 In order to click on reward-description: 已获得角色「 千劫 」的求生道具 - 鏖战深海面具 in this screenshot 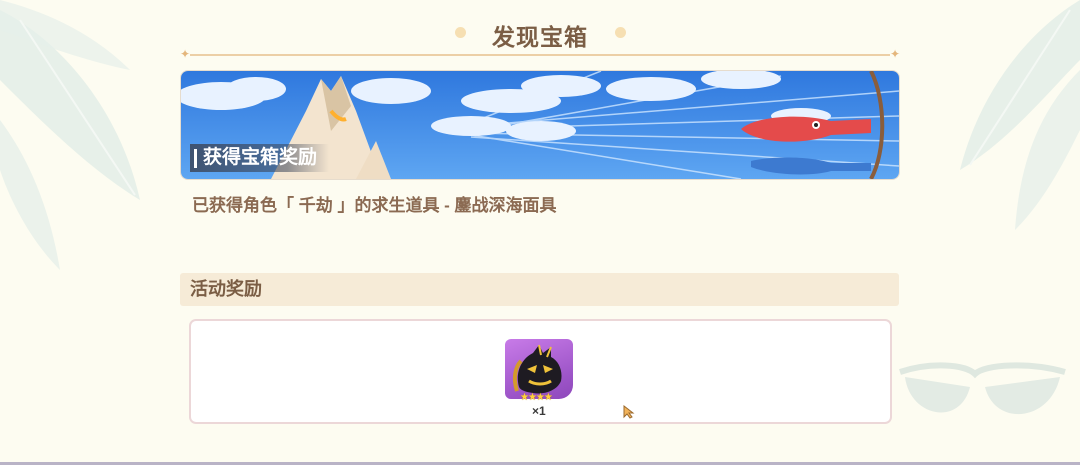, I will do `click(374, 205)`.